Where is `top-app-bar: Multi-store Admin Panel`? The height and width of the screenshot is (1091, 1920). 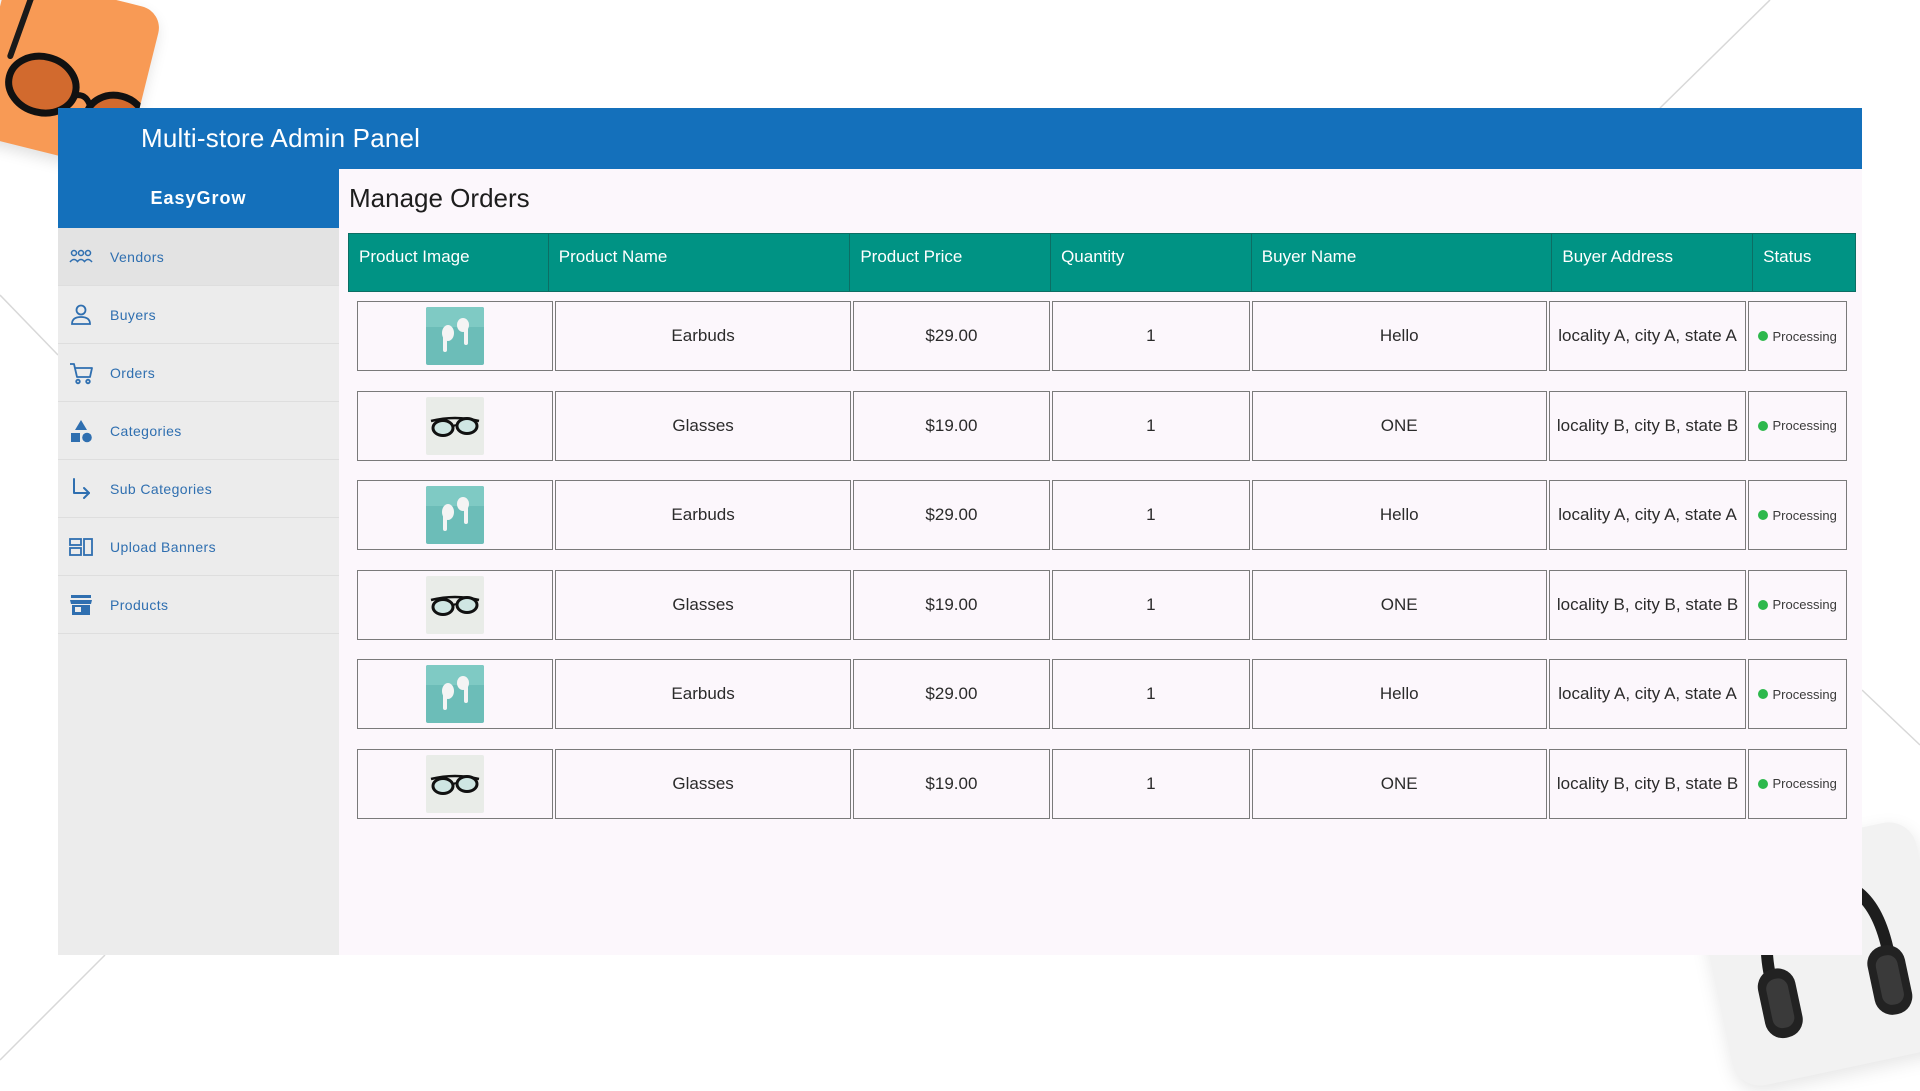 top-app-bar: Multi-store Admin Panel is located at coordinates (960, 138).